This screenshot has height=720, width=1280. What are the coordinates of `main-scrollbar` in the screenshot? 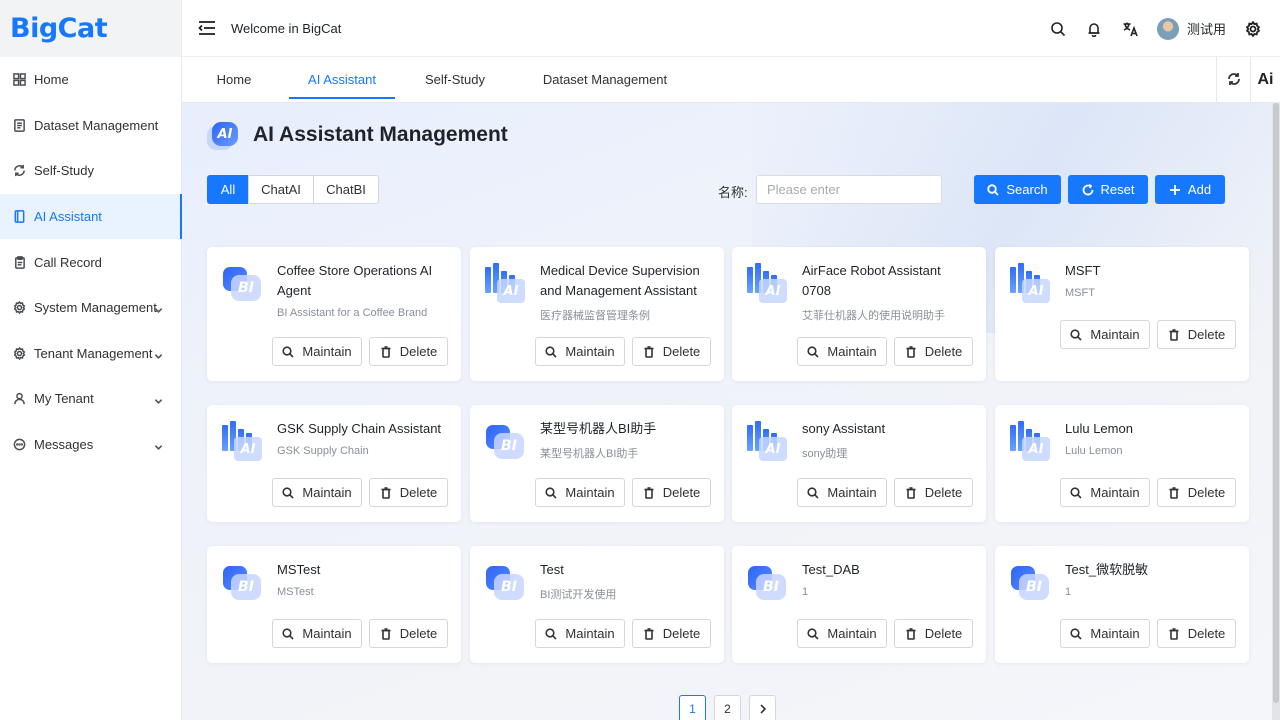 It's located at (1276, 411).